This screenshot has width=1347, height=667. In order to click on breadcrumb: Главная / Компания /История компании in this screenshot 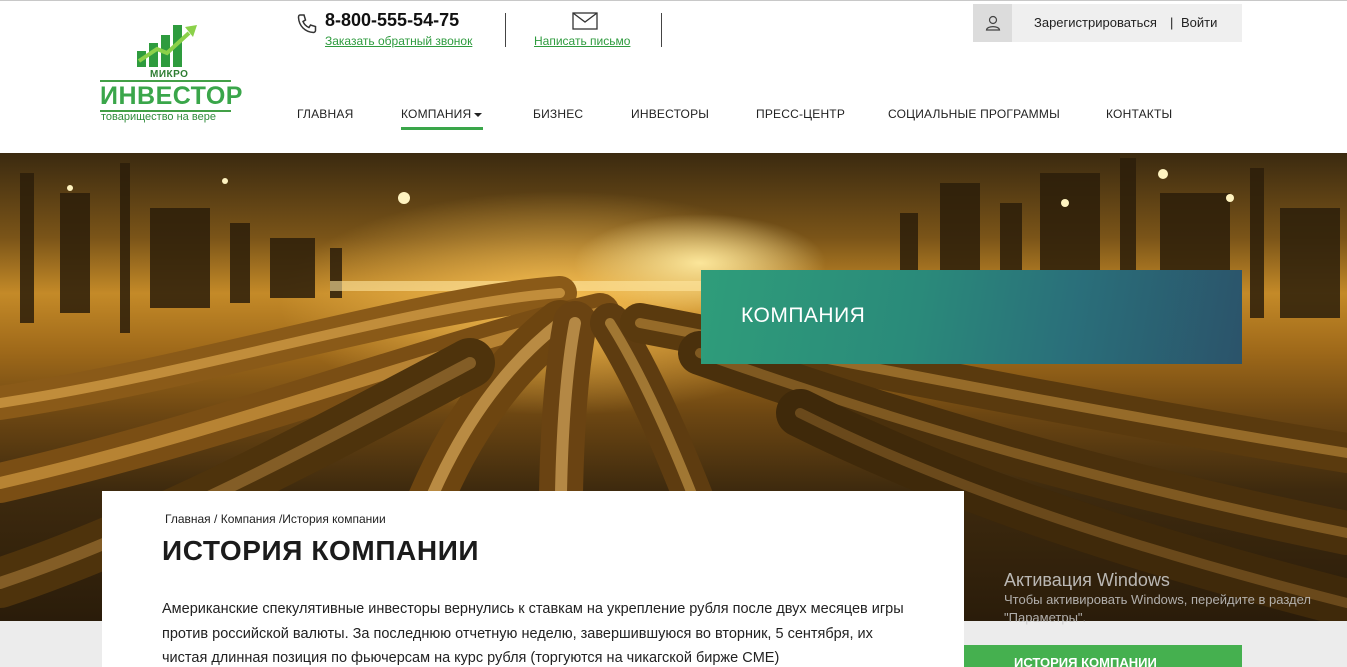, I will do `click(275, 519)`.